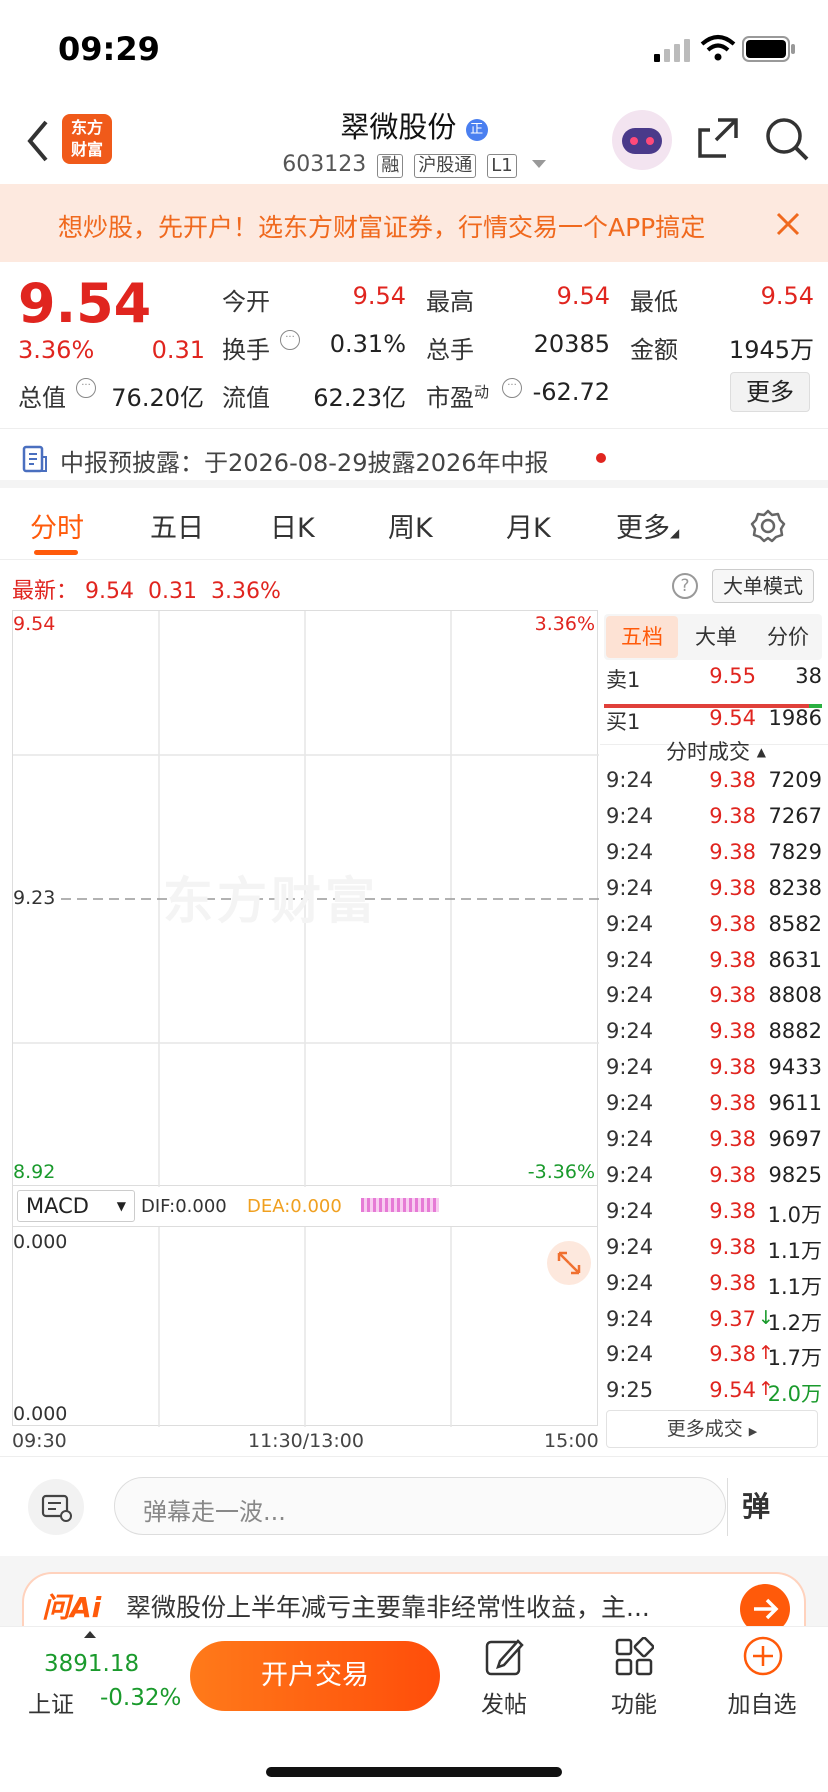 The width and height of the screenshot is (828, 1792). I want to click on tab-5day: 五日, so click(177, 525).